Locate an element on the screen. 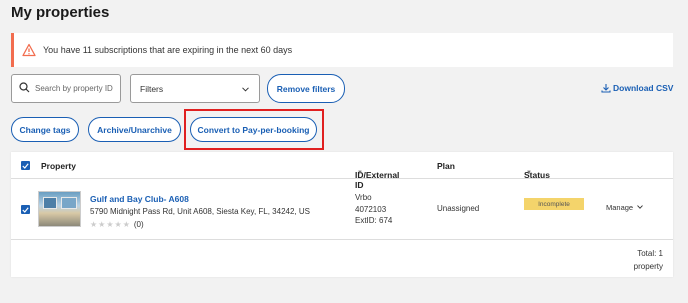 This screenshot has height=303, width=688. status-badge: Incomplete is located at coordinates (554, 204).